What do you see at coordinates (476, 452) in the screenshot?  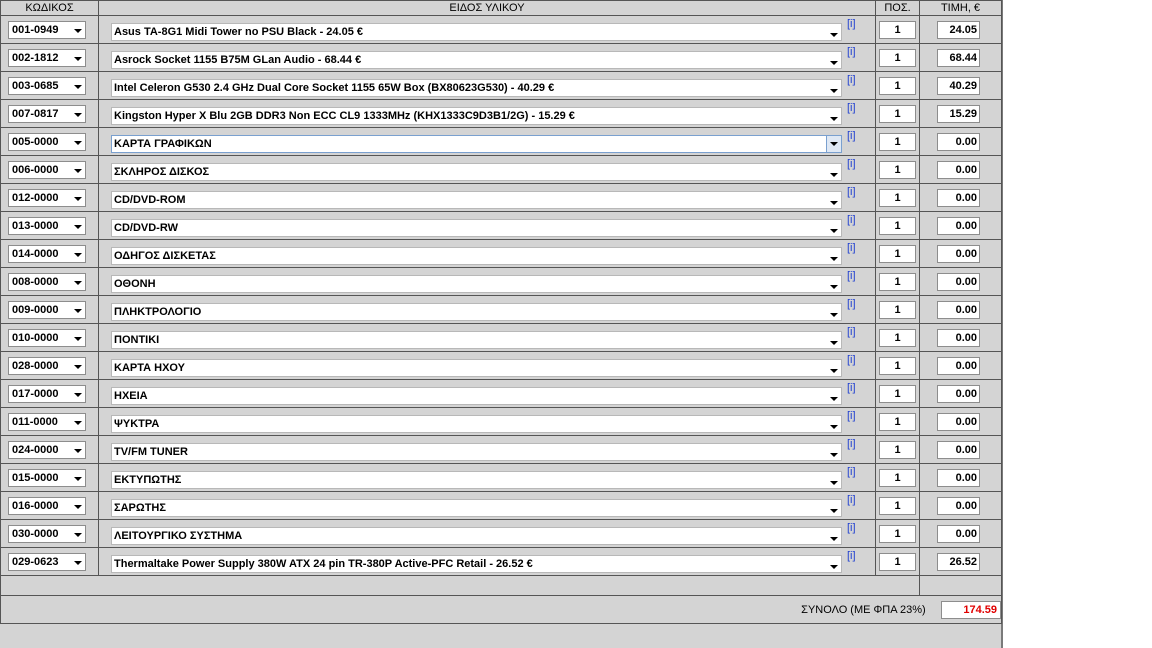 I see `item-select: TV/FM TUNER` at bounding box center [476, 452].